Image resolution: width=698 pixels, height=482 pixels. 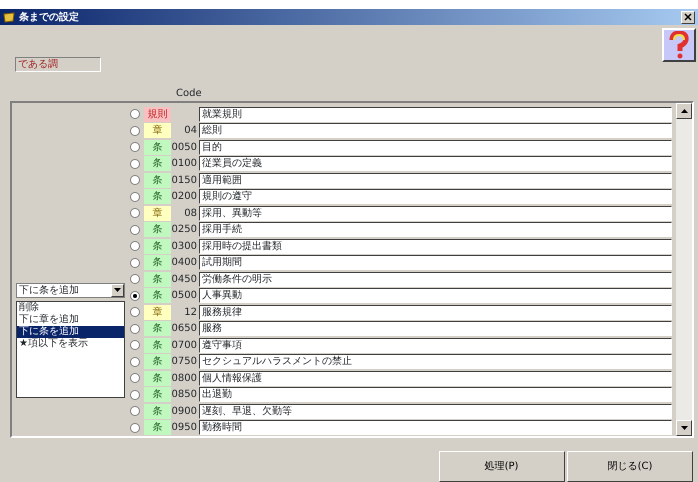 I want to click on title-field: 試用期間, so click(x=435, y=262).